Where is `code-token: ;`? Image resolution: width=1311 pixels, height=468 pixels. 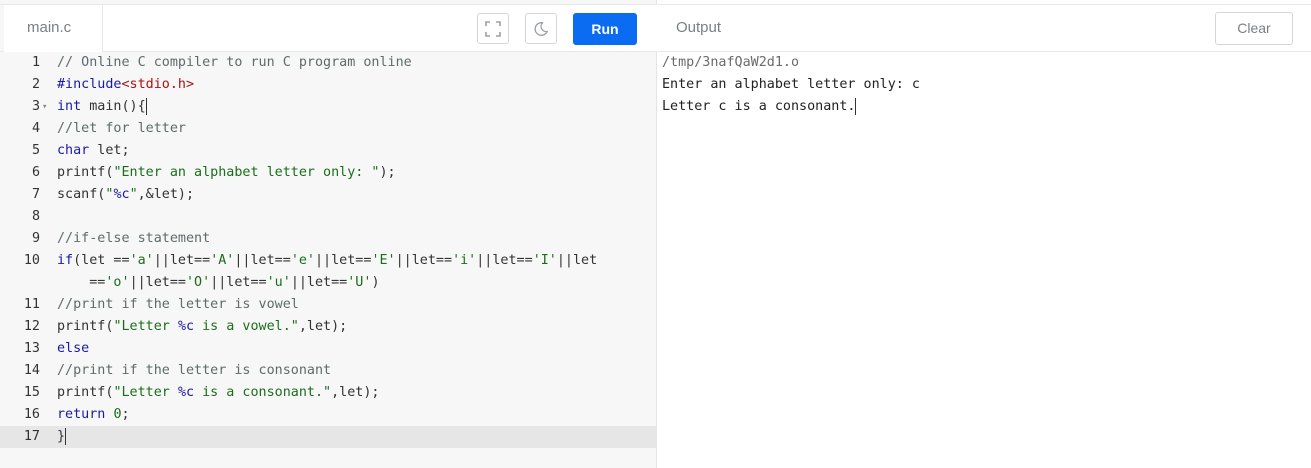 code-token: ; is located at coordinates (125, 414).